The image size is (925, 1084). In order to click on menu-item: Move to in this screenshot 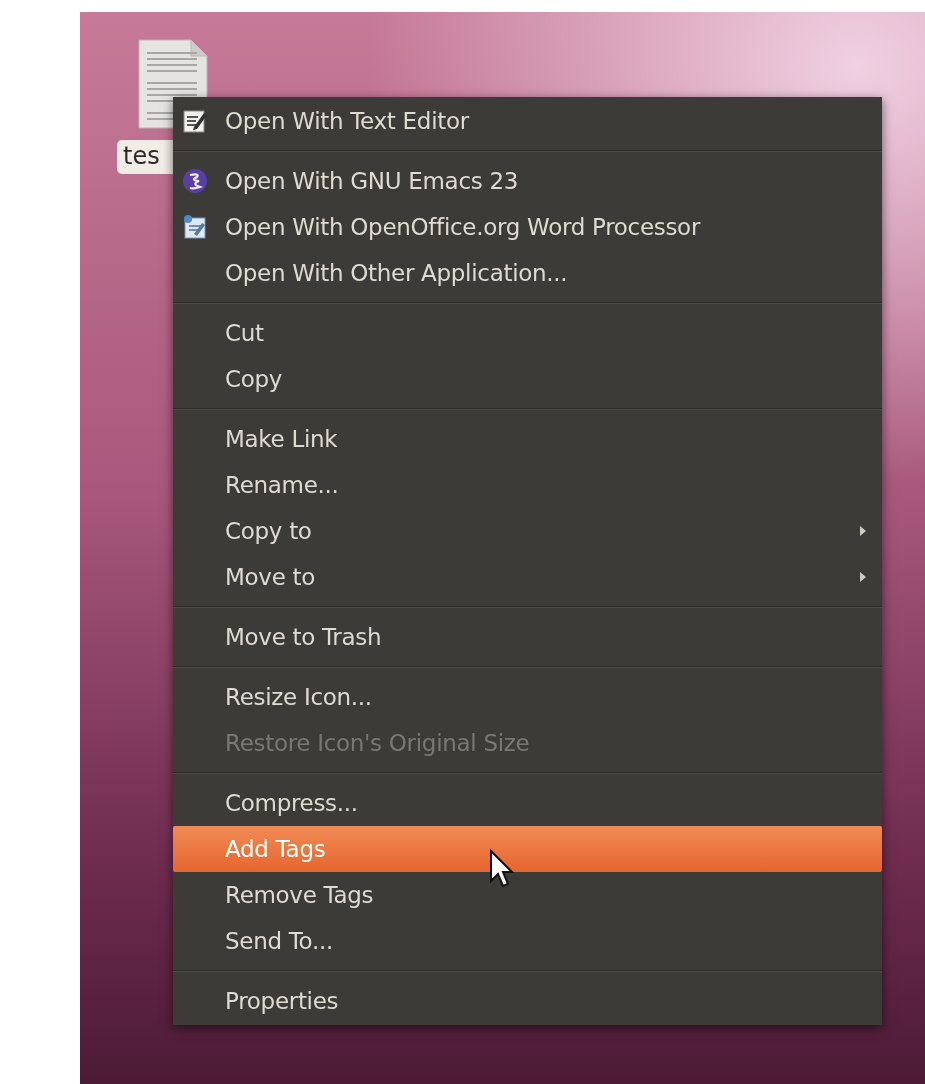, I will do `click(527, 577)`.